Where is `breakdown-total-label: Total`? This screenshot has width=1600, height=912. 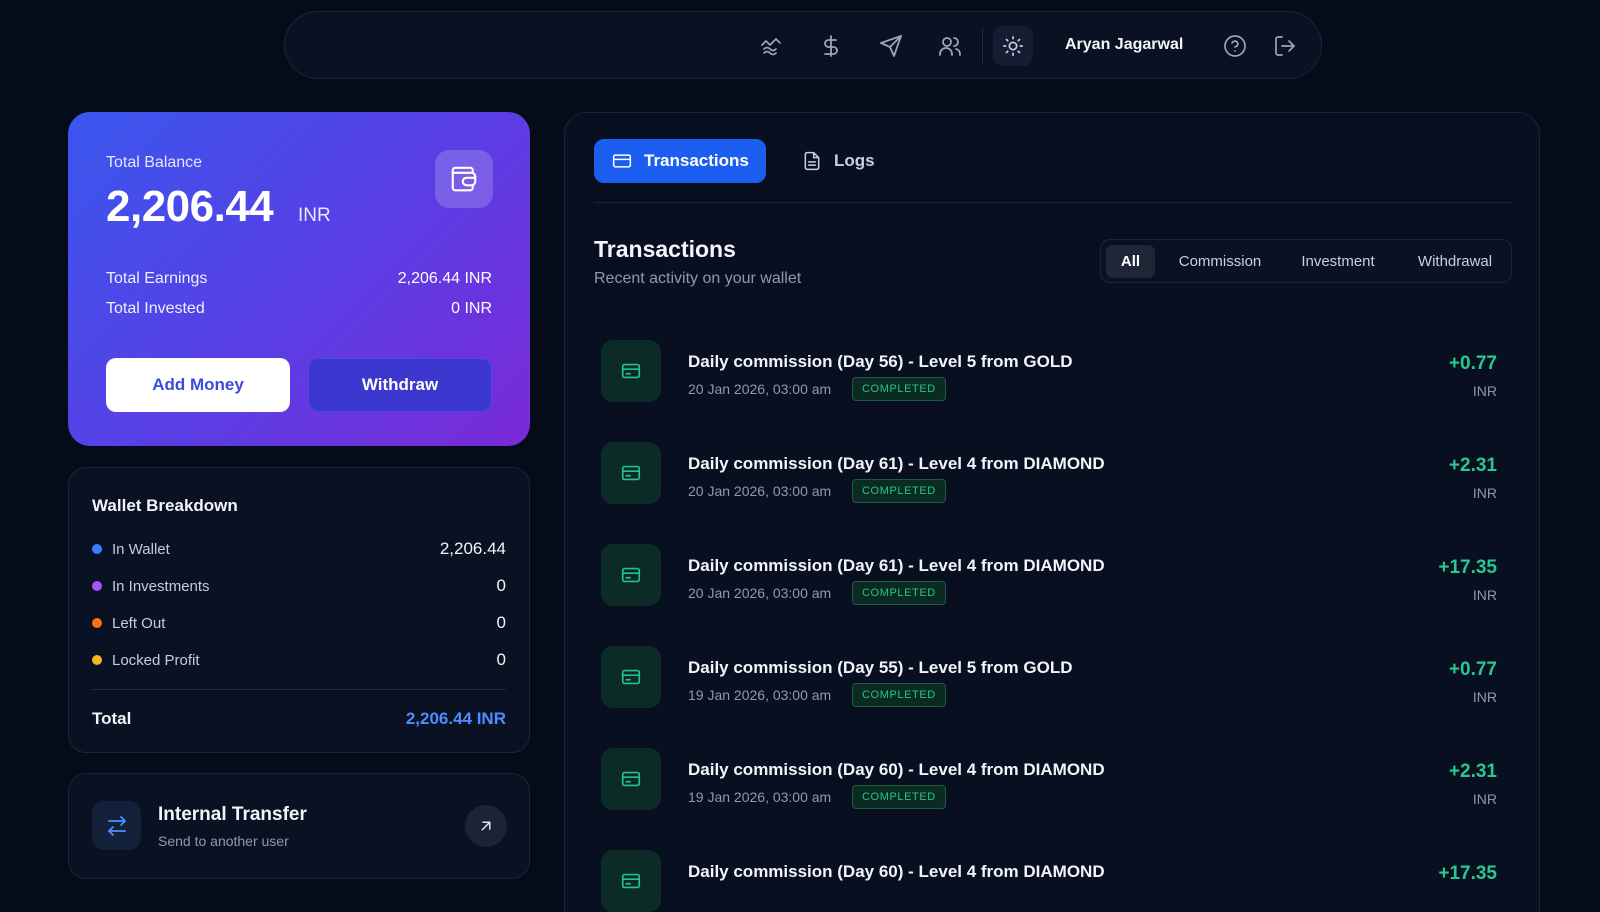 breakdown-total-label: Total is located at coordinates (112, 718).